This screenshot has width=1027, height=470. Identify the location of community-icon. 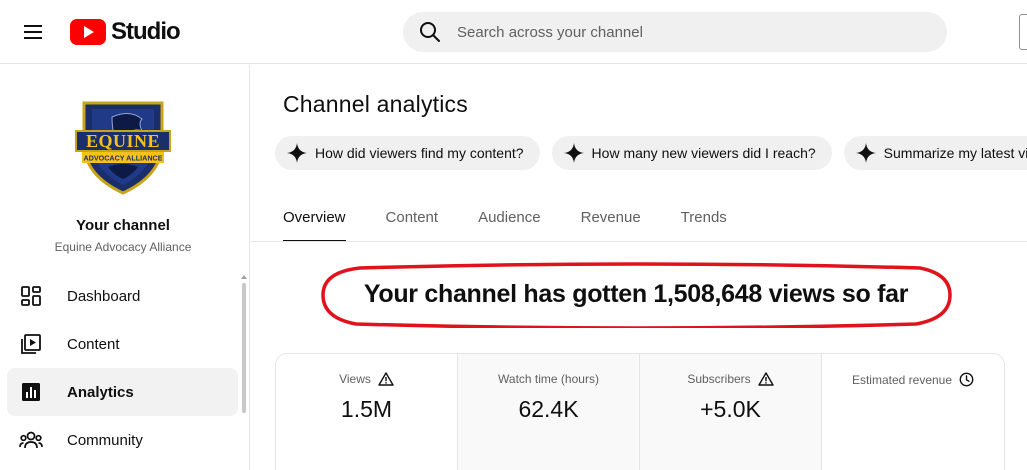
(31, 440).